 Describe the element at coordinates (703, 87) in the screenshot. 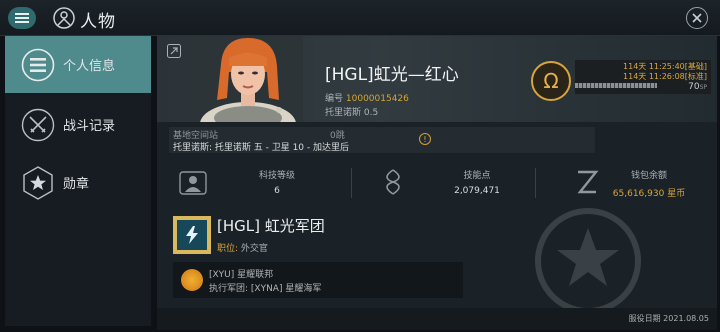

I see `sp-unit: SP` at that location.